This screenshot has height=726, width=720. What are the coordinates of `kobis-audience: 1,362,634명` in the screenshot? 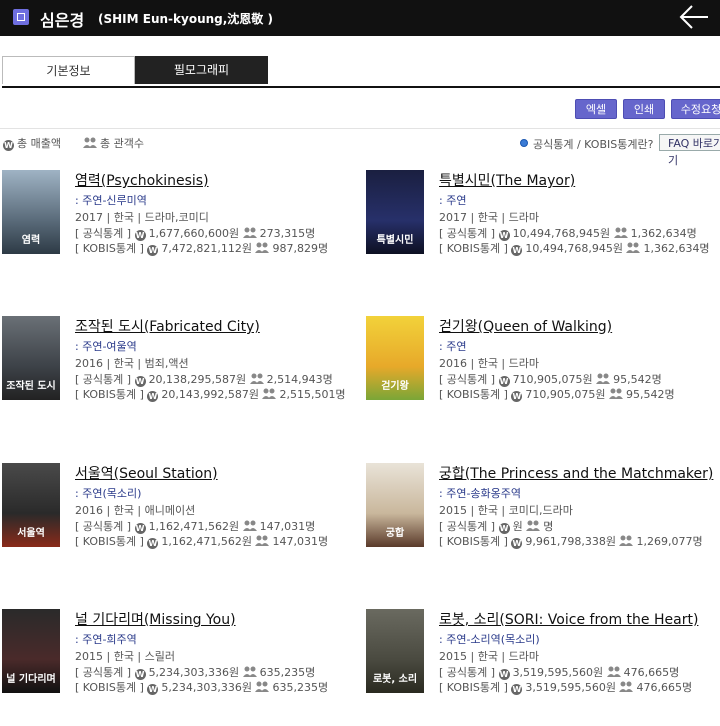 It's located at (676, 248).